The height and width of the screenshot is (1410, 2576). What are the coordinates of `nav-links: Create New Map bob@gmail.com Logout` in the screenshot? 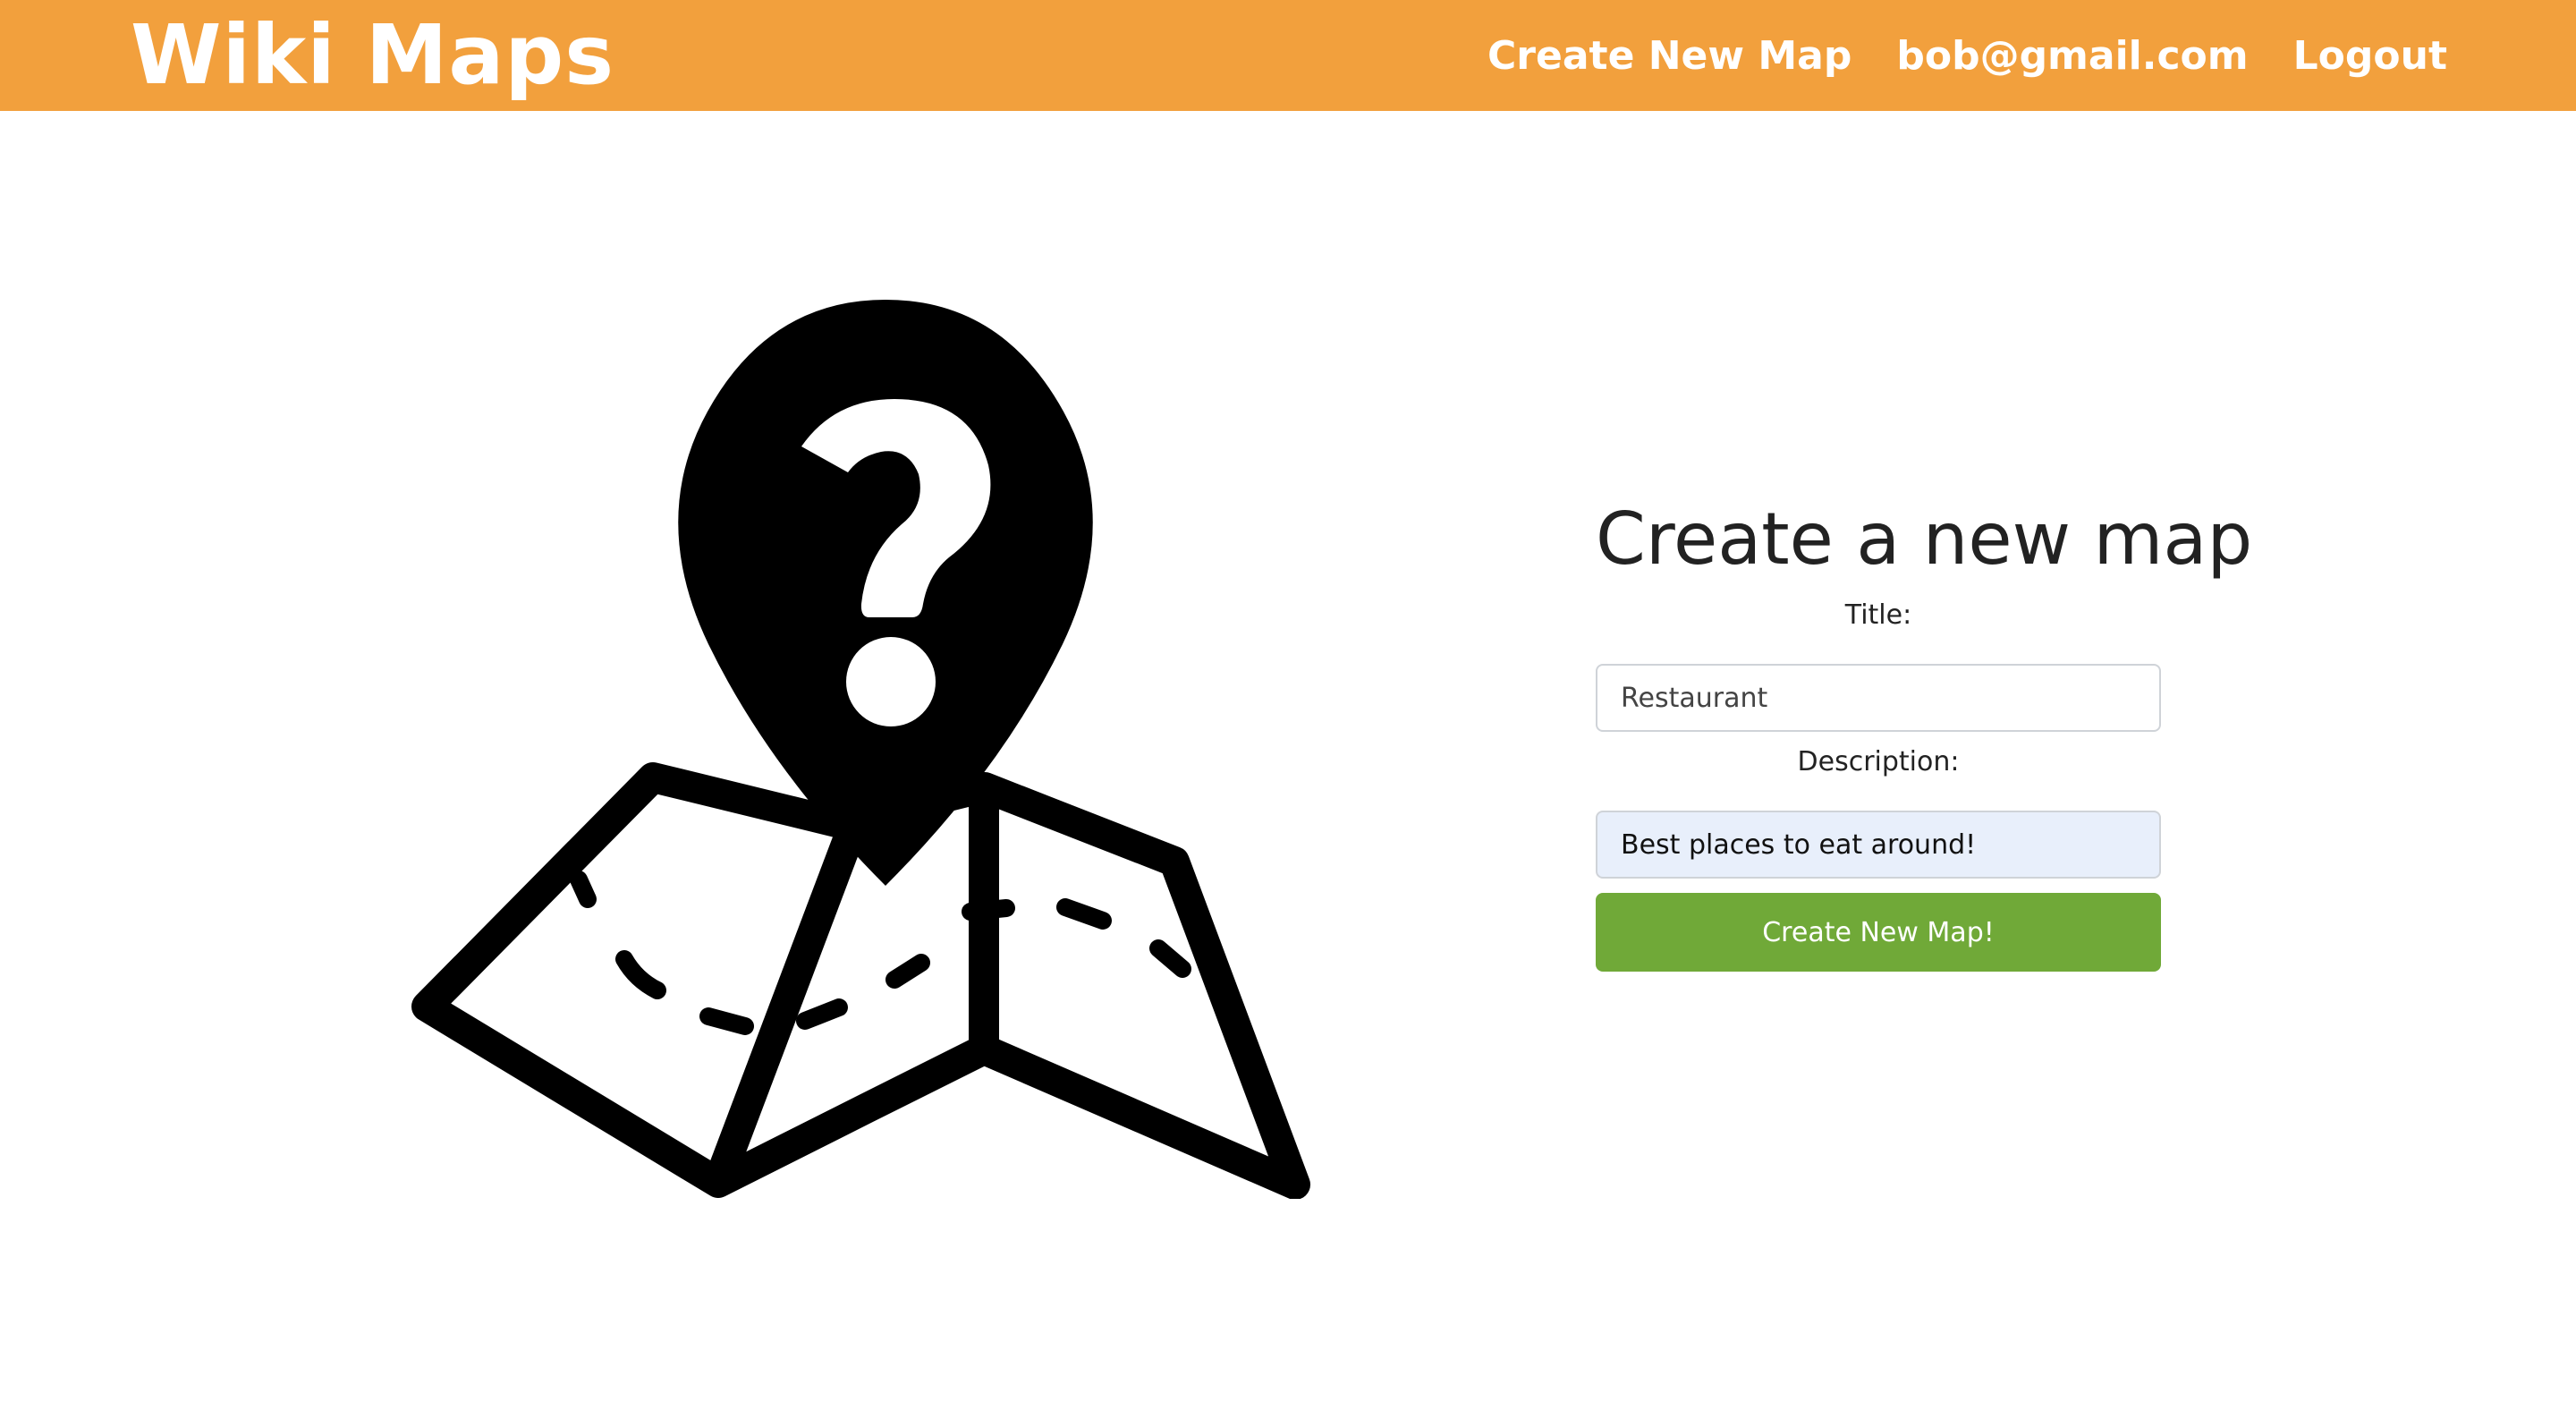 It's located at (1945, 56).